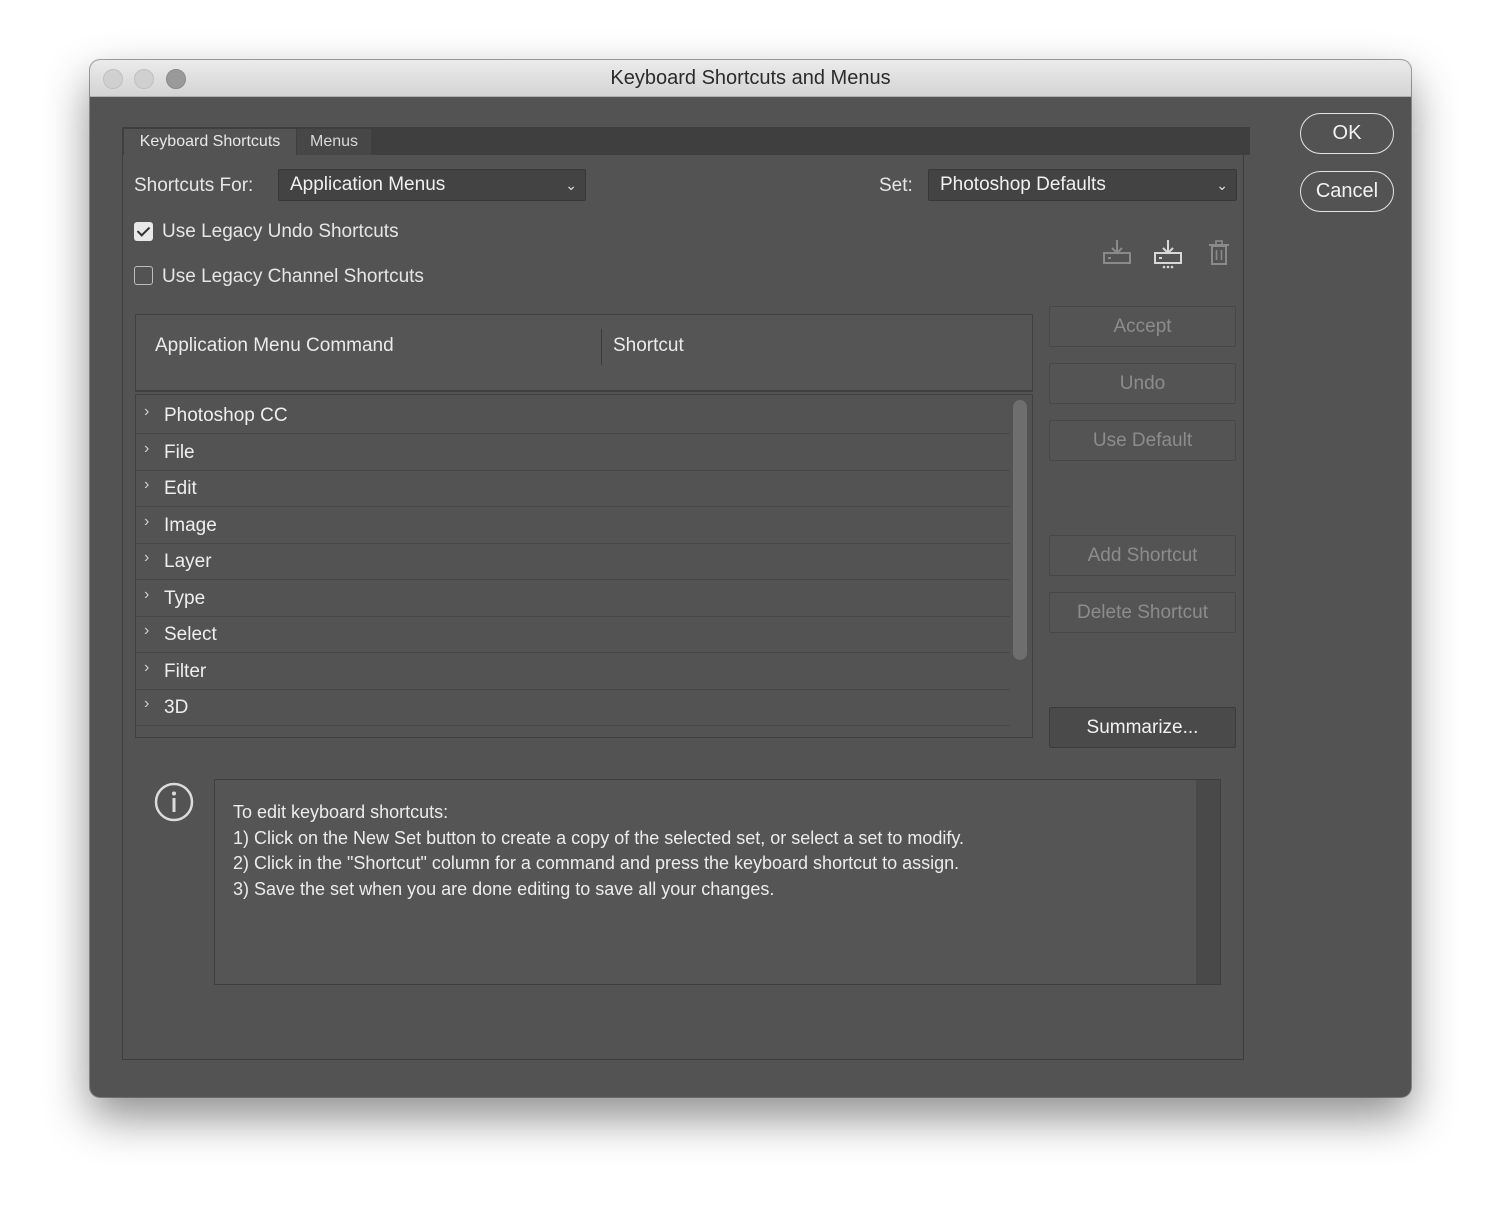  I want to click on new-set-icon, so click(1168, 256).